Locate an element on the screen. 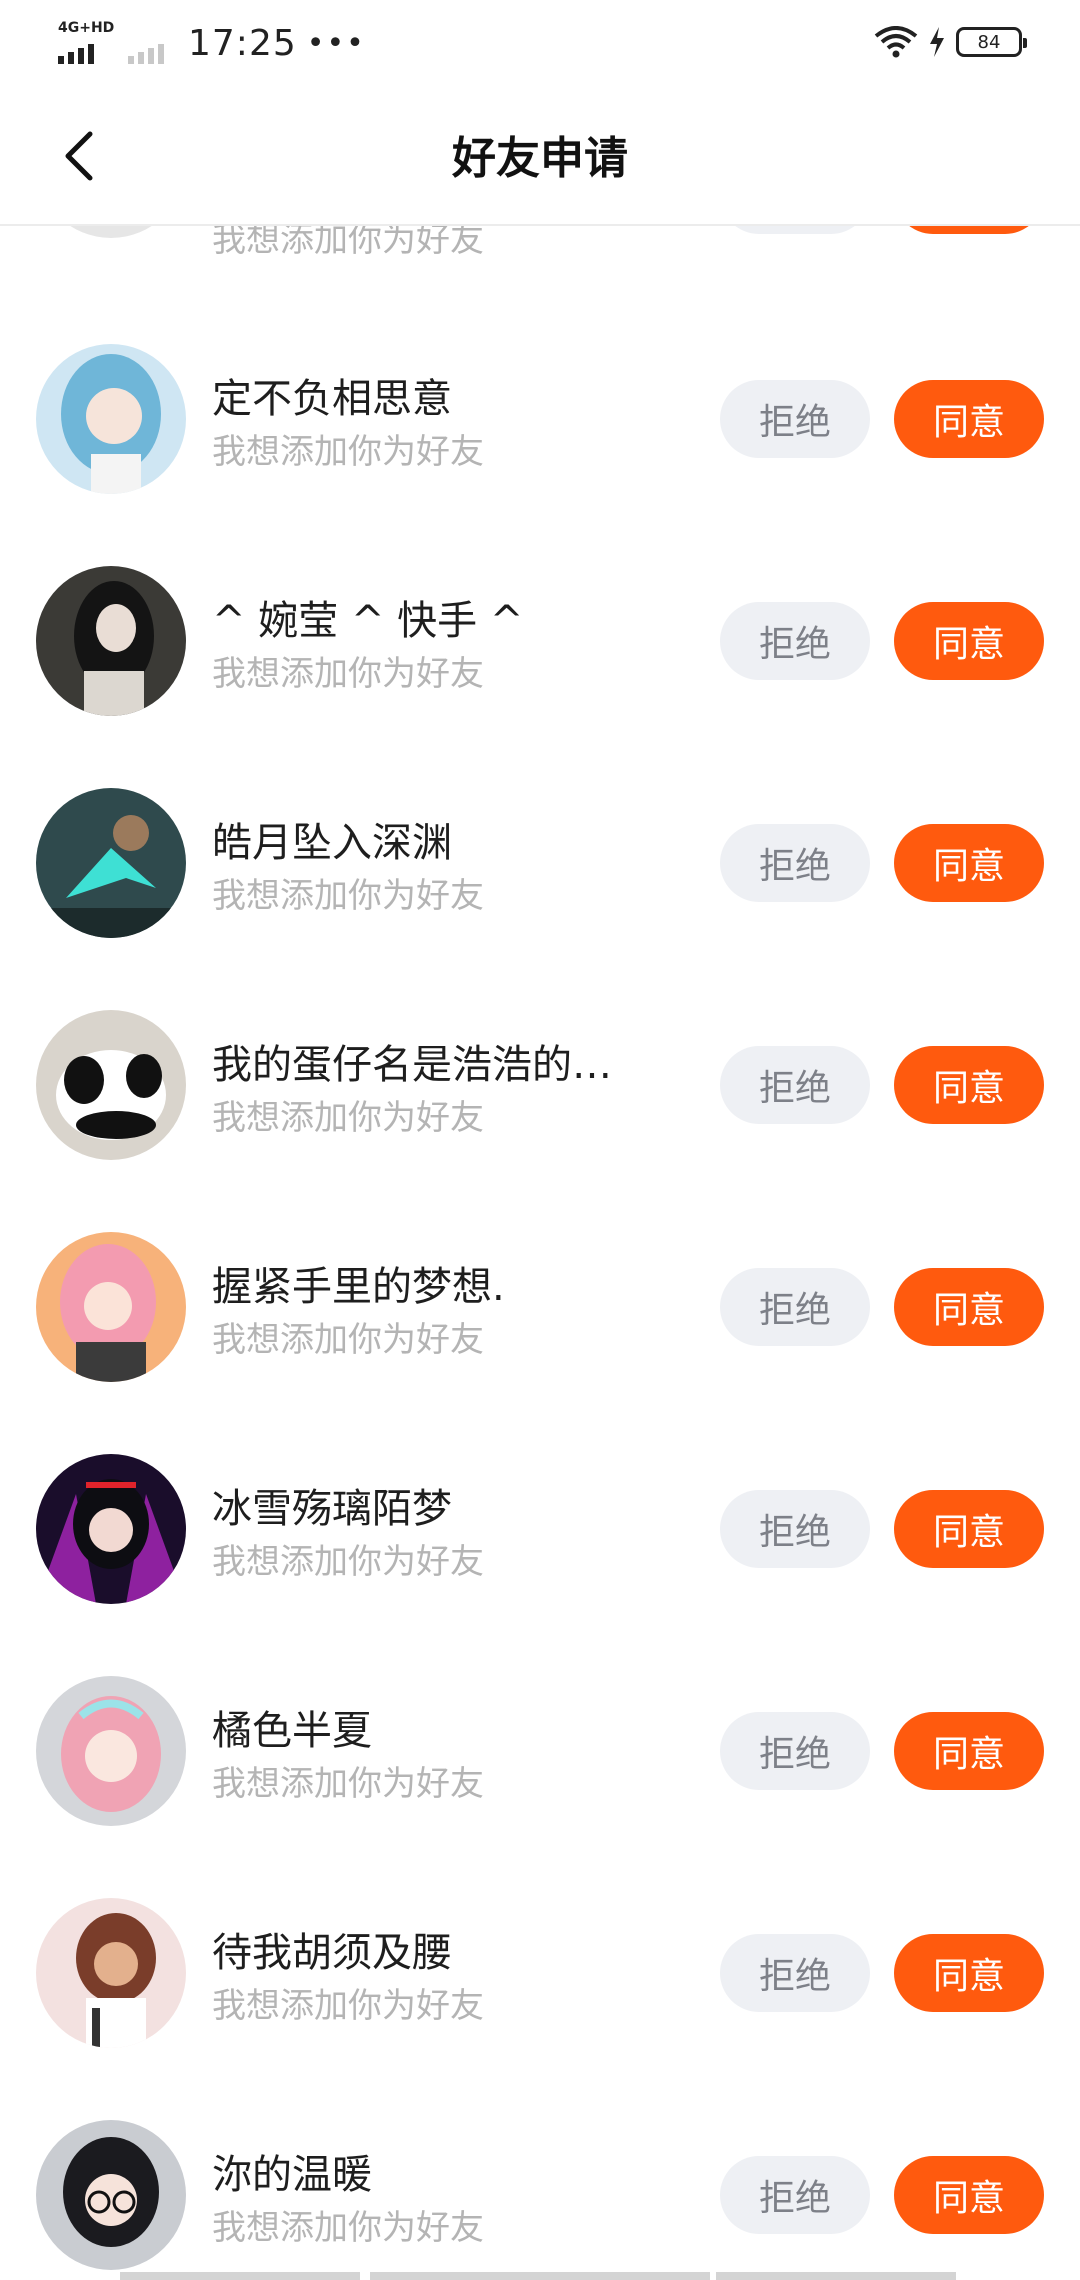 The image size is (1080, 2280). more-notifications-icon: ••• is located at coordinates (336, 43).